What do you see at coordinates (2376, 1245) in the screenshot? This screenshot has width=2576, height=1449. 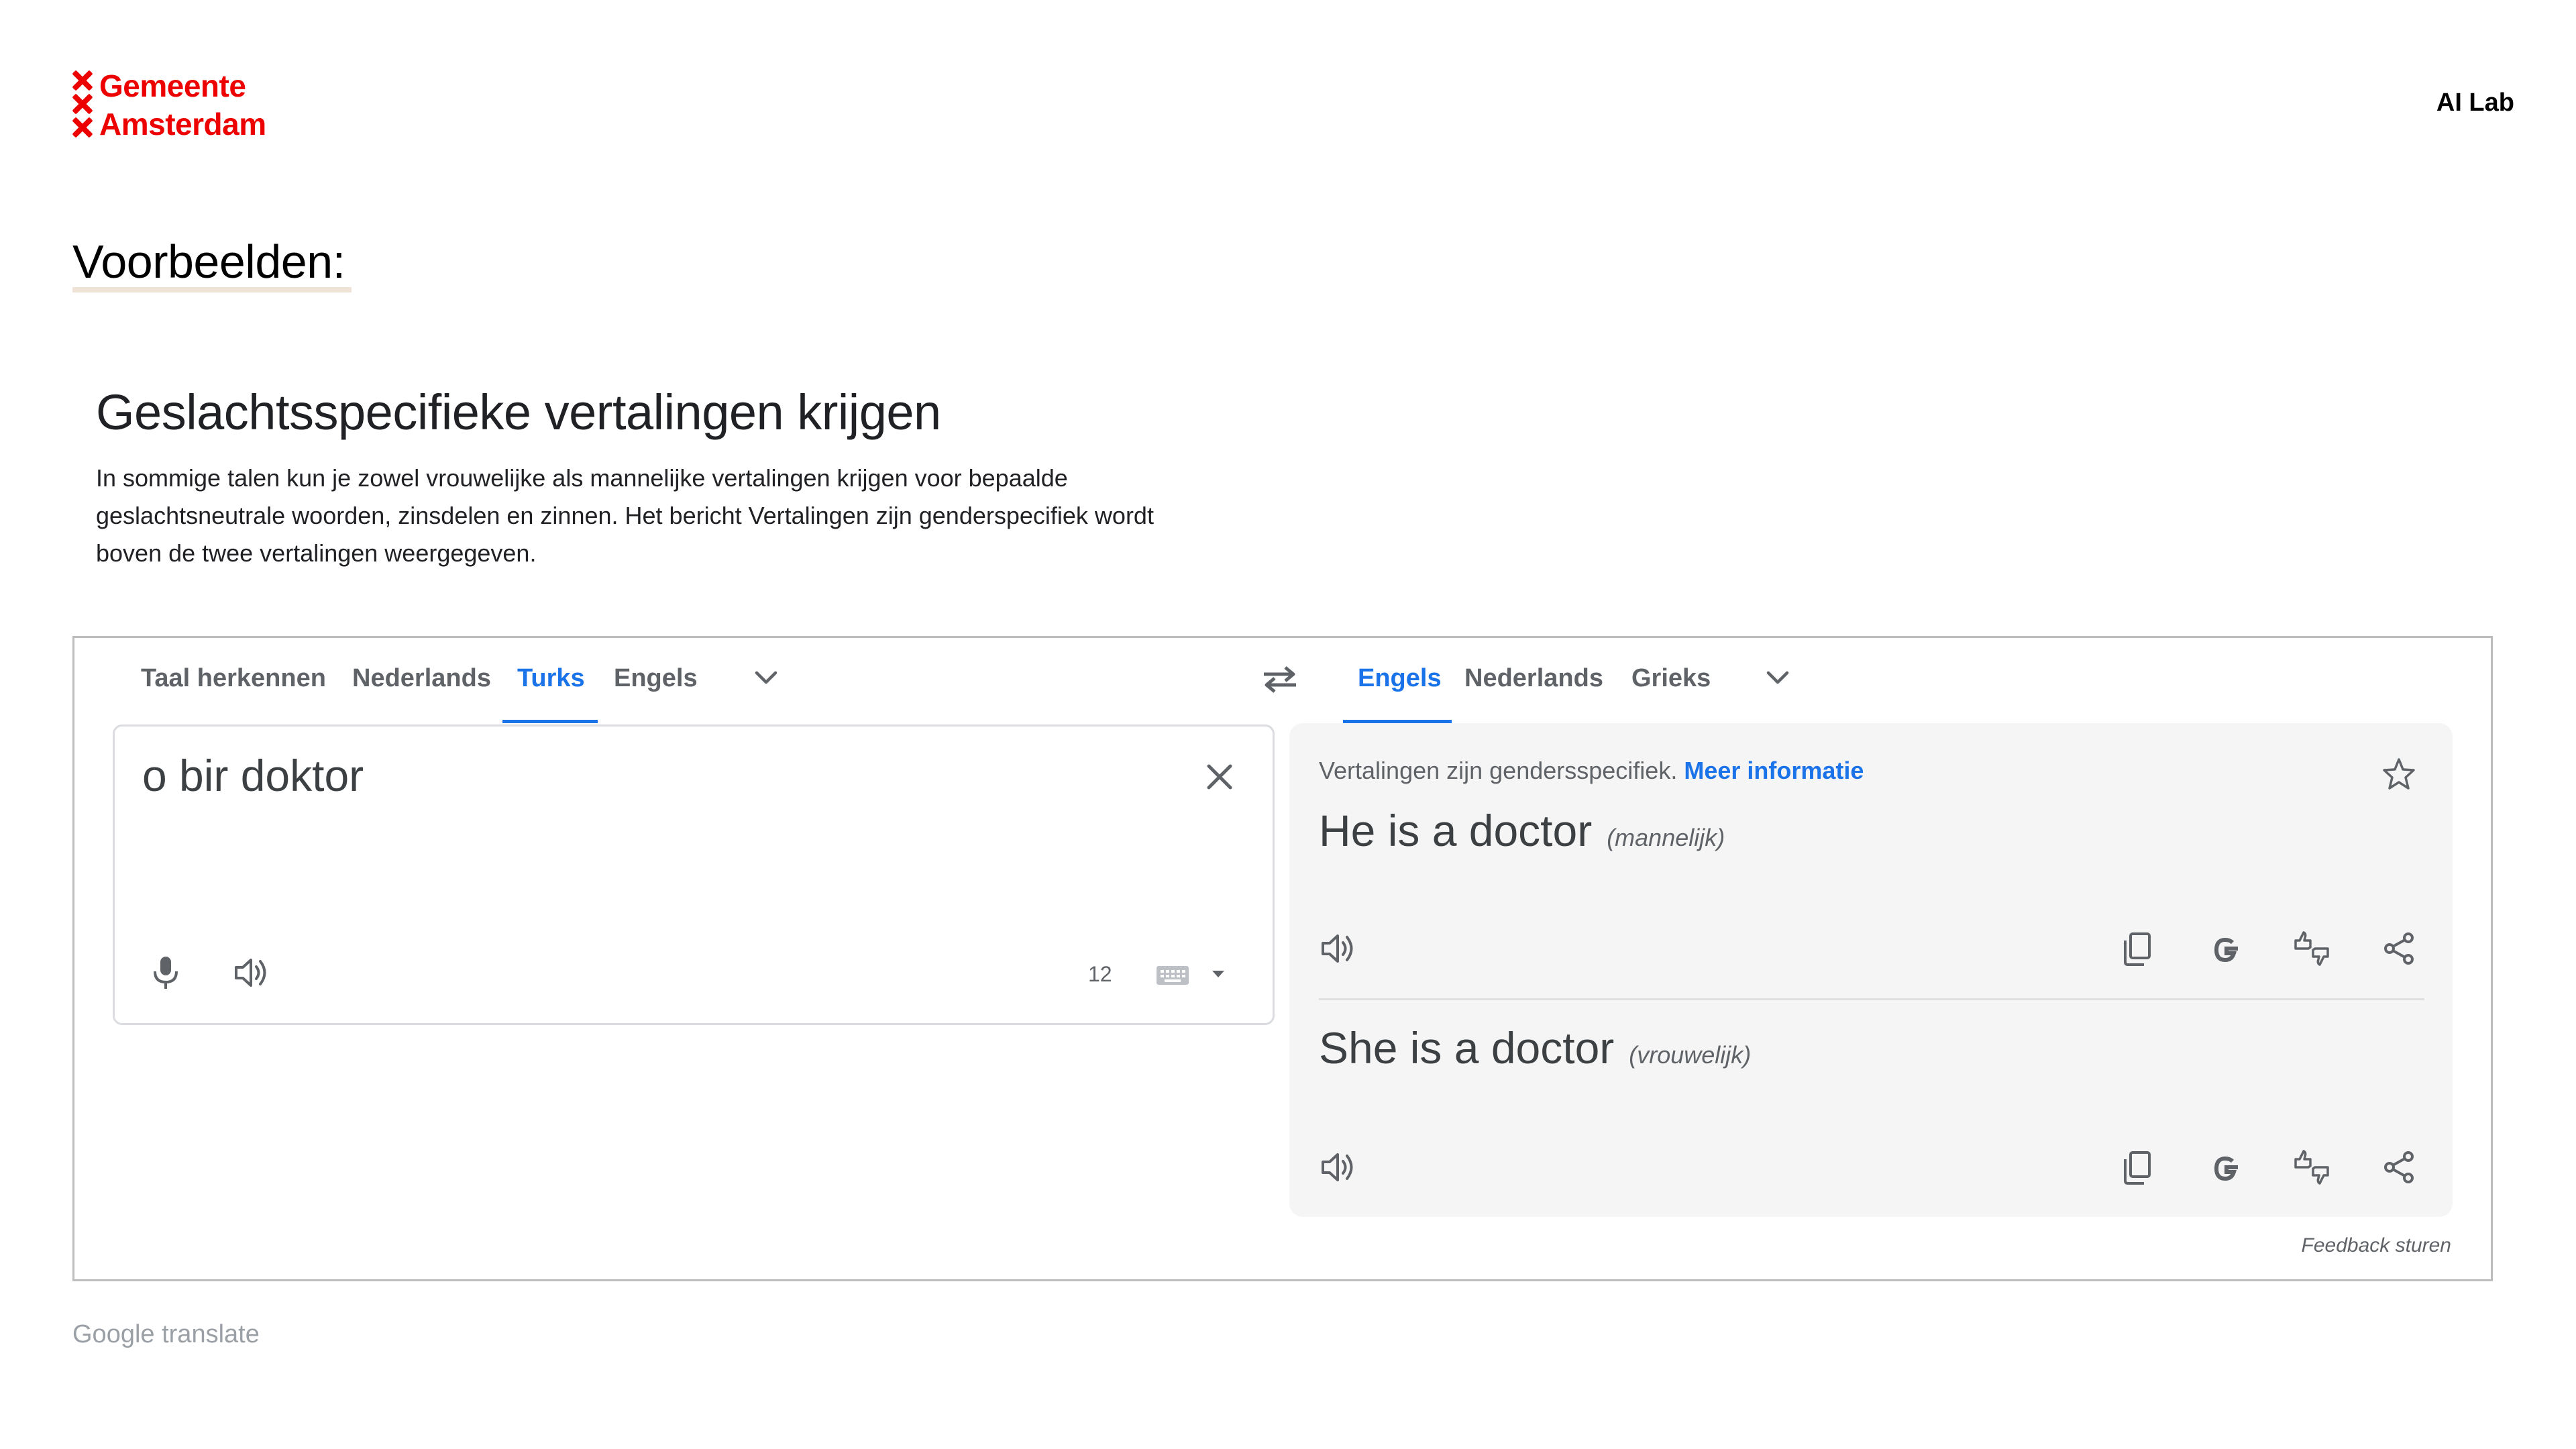 I see `feedback-link: Feedback sturen` at bounding box center [2376, 1245].